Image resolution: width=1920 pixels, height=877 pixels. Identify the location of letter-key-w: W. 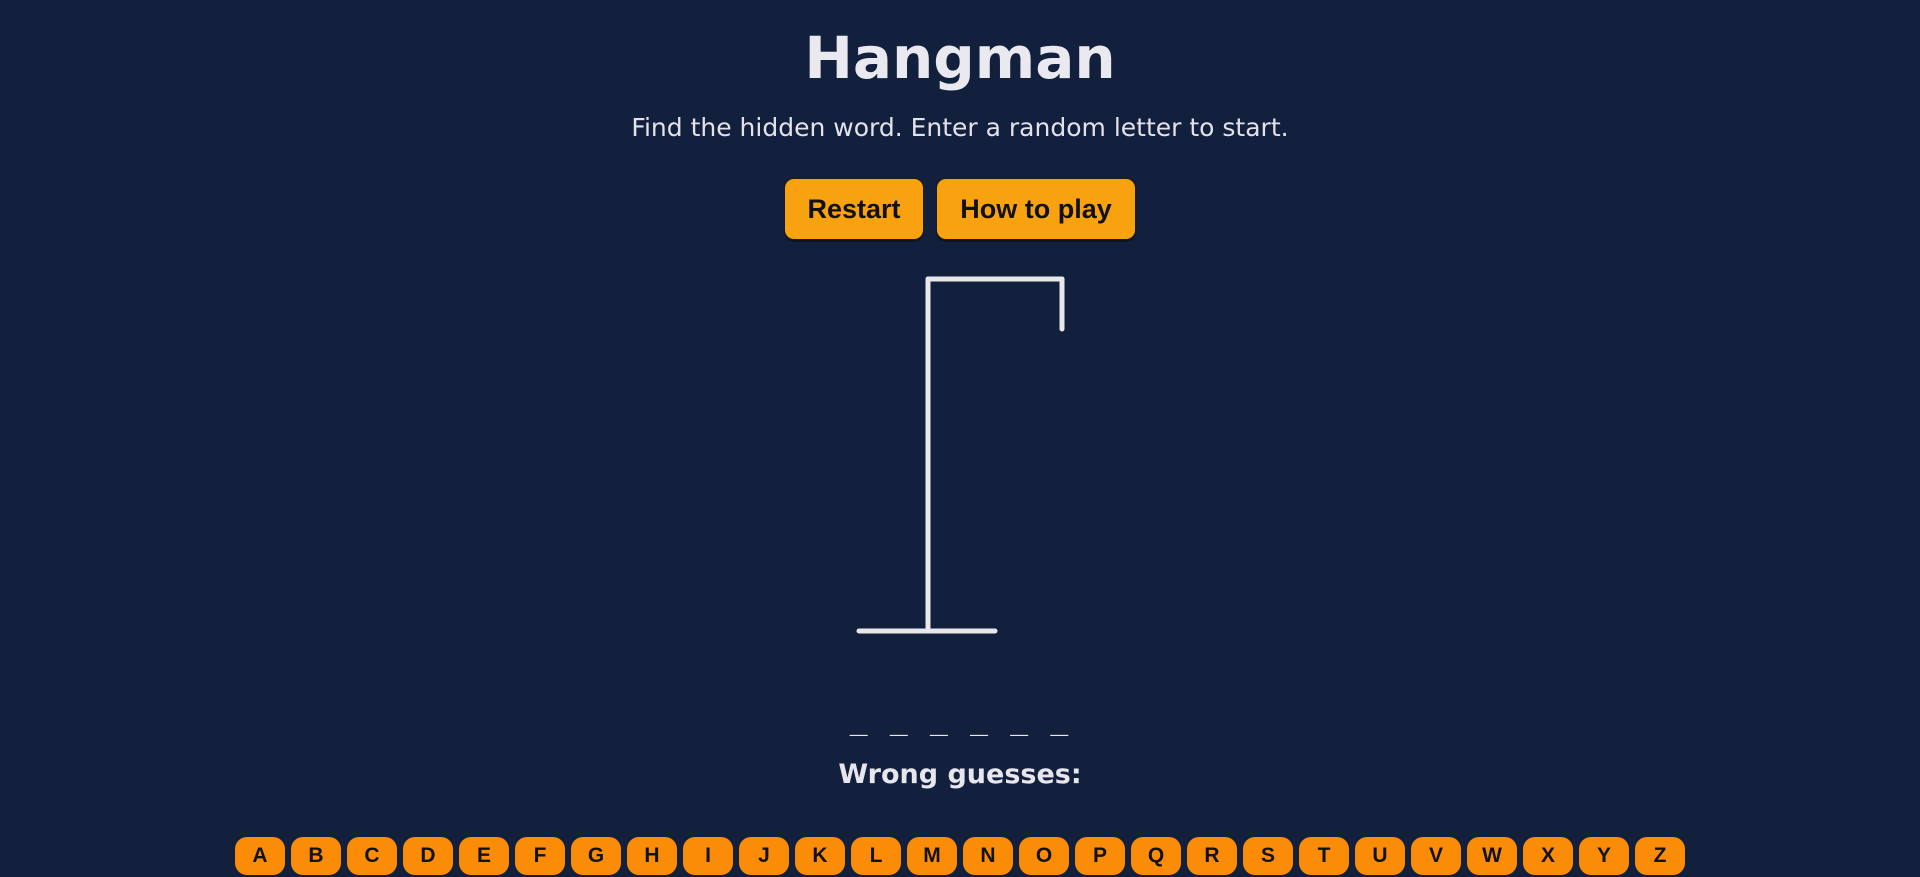
(1492, 856).